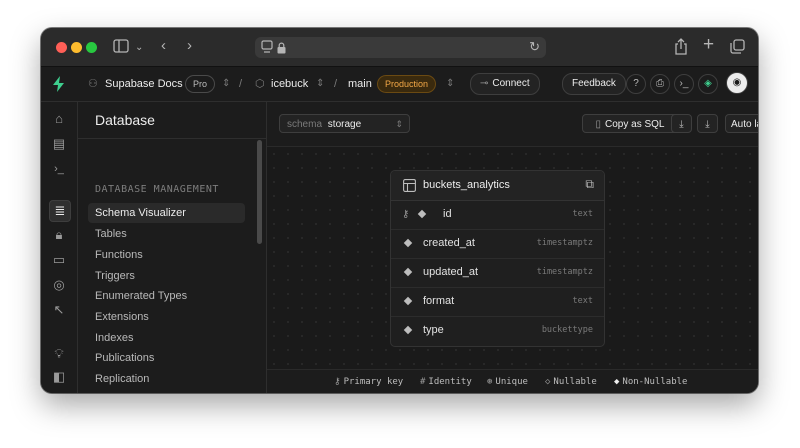 This screenshot has width=800, height=448. What do you see at coordinates (59, 86) in the screenshot?
I see `supabase-logo-icon` at bounding box center [59, 86].